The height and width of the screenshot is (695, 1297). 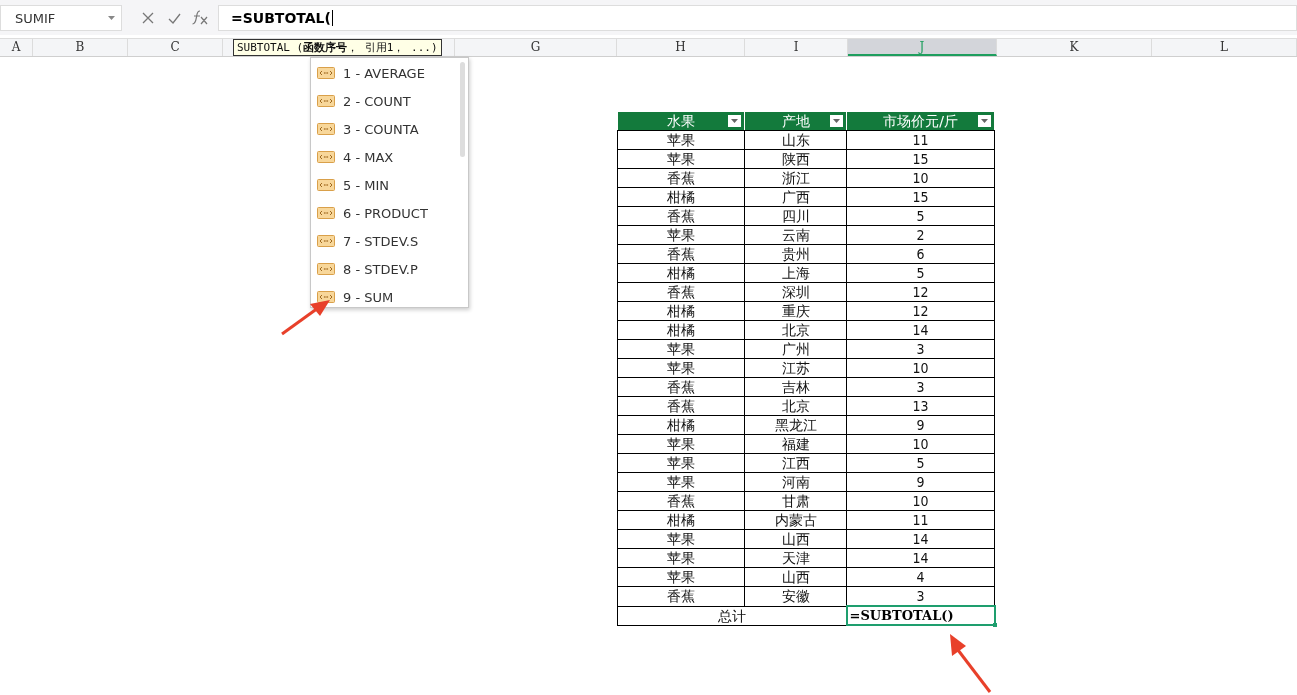 I want to click on menu-item: 8 - STDEV.P, so click(x=389, y=269).